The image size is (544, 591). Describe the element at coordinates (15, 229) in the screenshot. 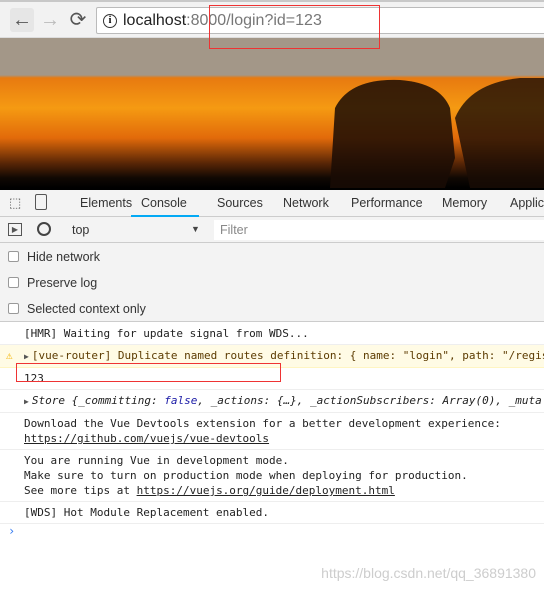

I see `sidebar-toggle-icon: ▶` at that location.